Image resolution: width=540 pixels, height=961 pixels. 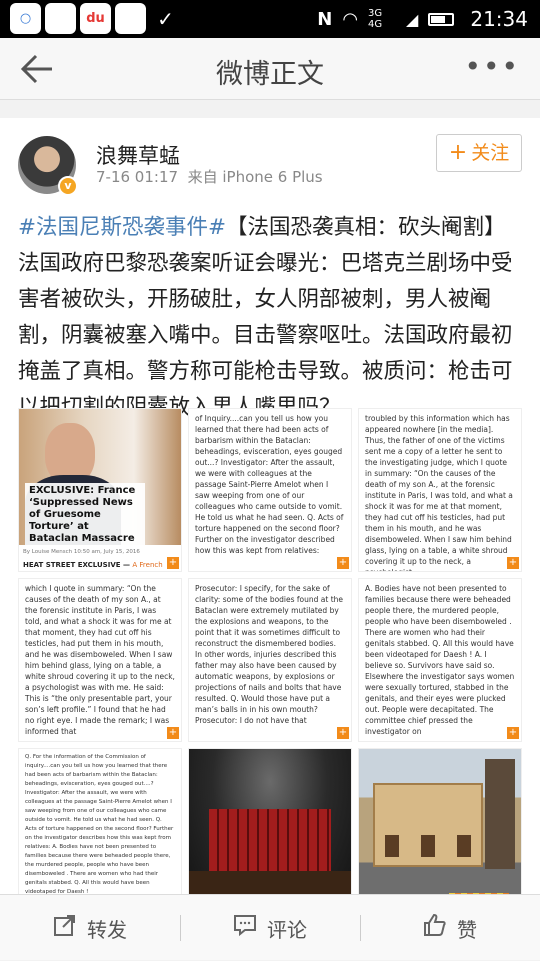 I want to click on follow-button: + 关注, so click(x=479, y=153).